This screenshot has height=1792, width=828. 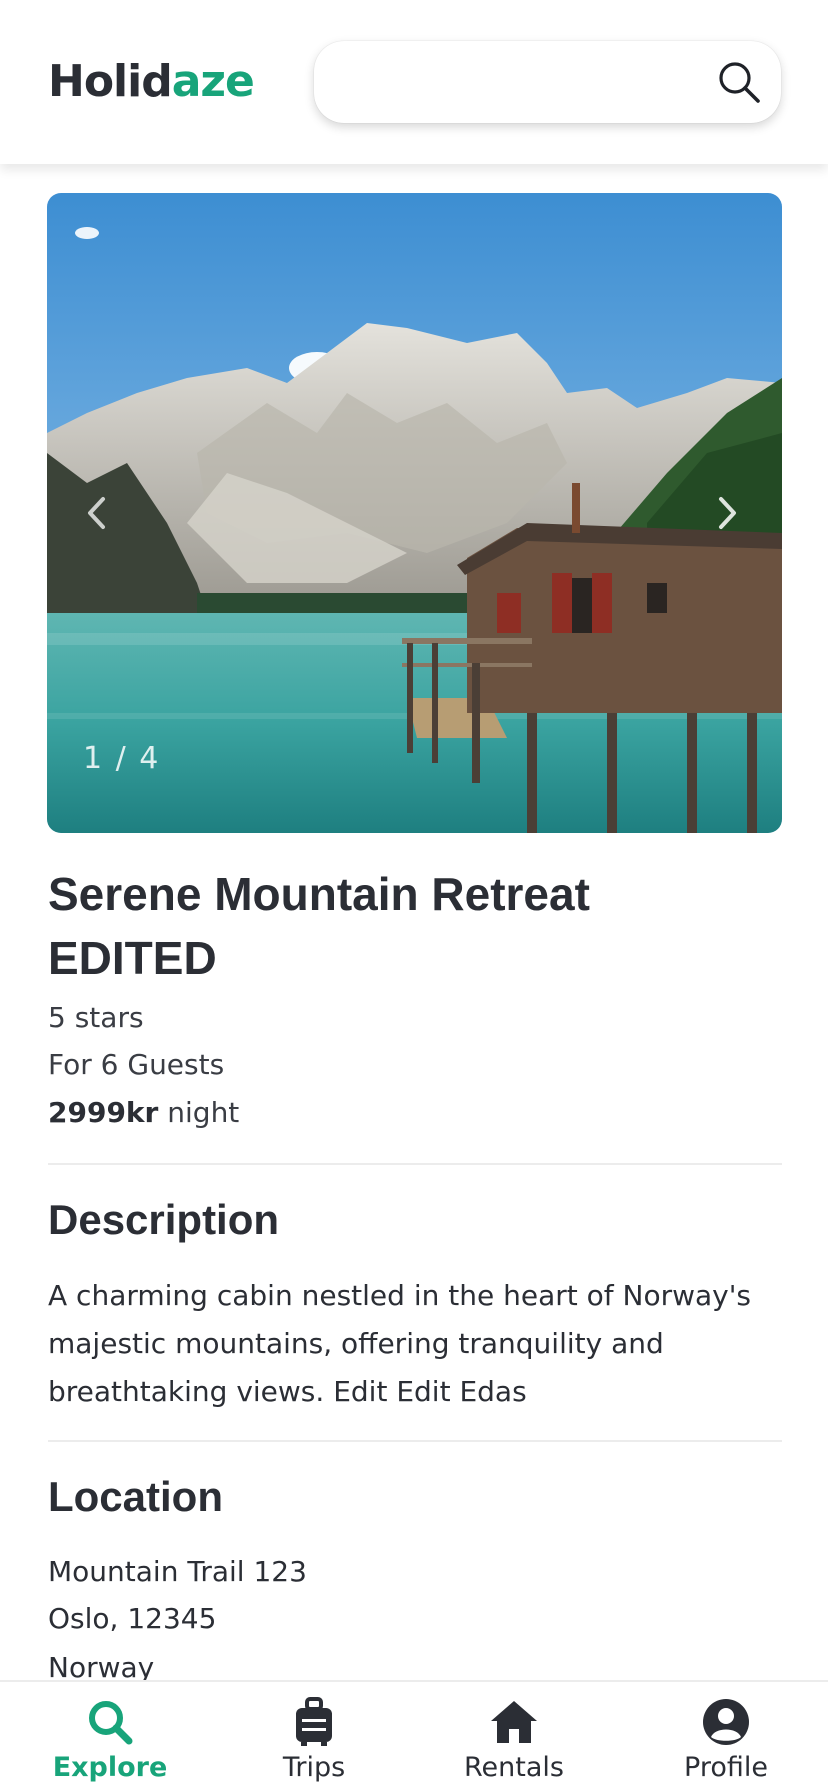 What do you see at coordinates (203, 1112) in the screenshot?
I see `listing-price-unit: night` at bounding box center [203, 1112].